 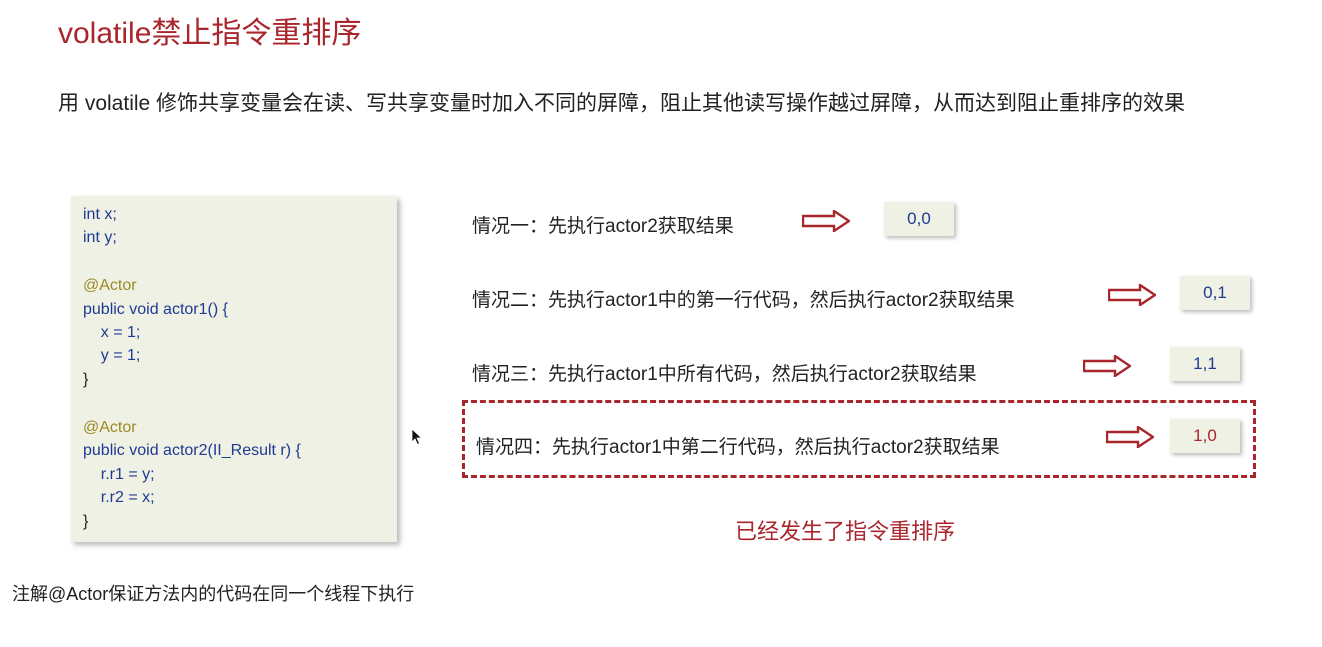 I want to click on case-3-label: 情况三：先执行actor1中所有代码，然后执行actor2获取结果, so click(x=724, y=374).